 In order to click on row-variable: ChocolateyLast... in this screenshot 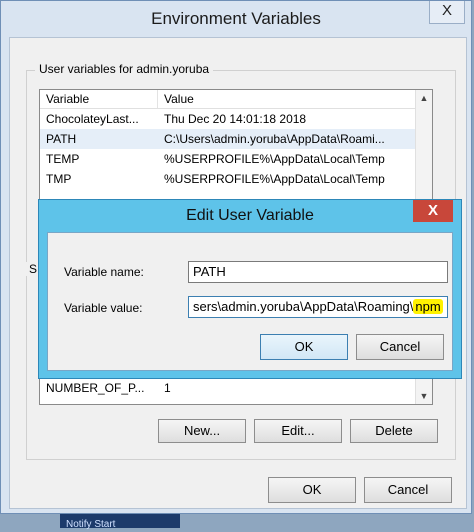, I will do `click(92, 119)`.